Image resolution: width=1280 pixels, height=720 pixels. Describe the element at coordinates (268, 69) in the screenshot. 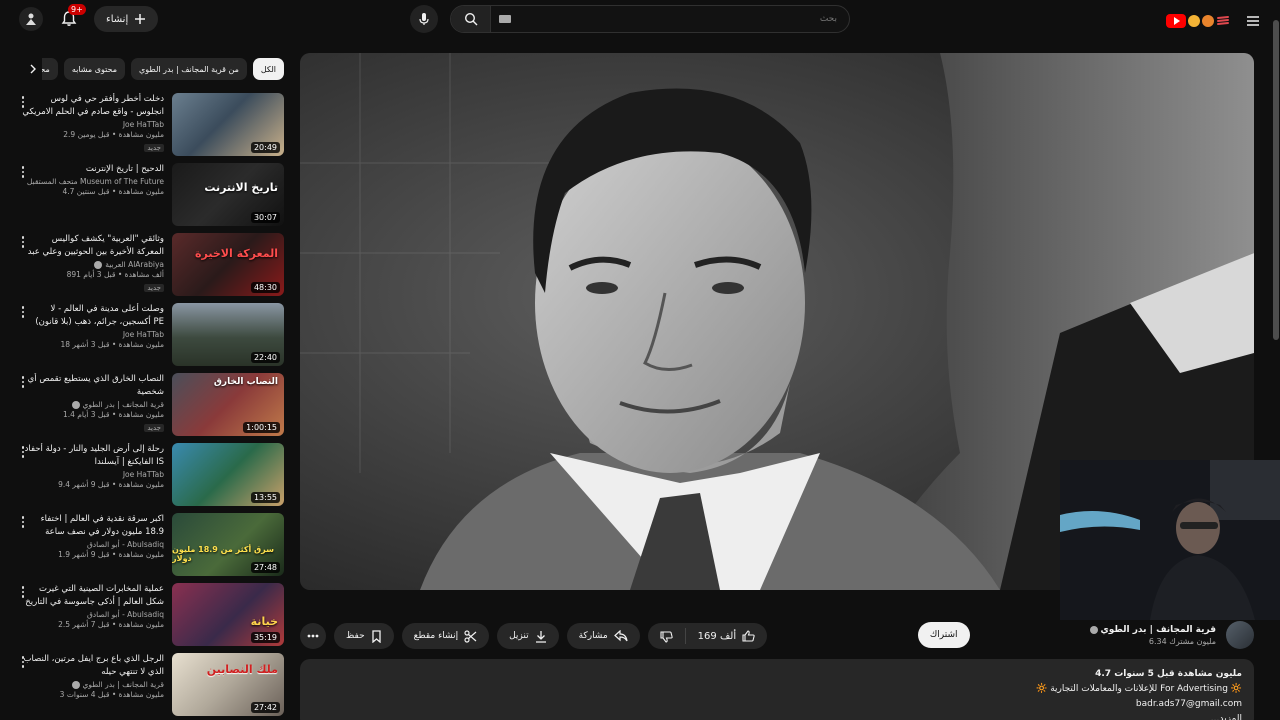

I see `chip-all: الكل` at that location.